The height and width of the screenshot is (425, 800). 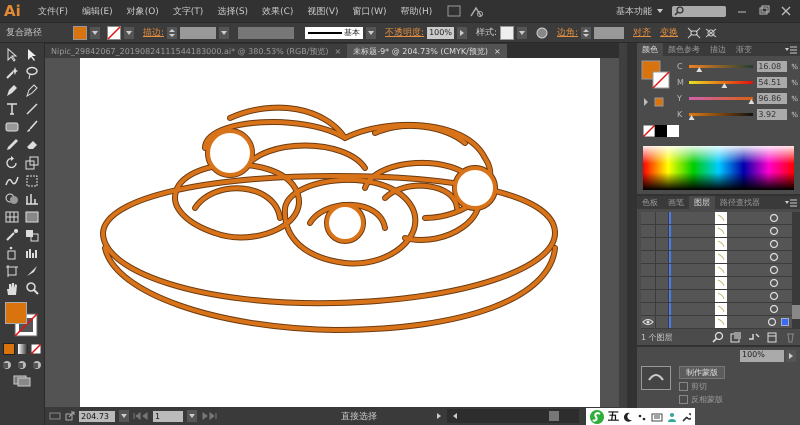 I want to click on blend-icon, so click(x=32, y=235).